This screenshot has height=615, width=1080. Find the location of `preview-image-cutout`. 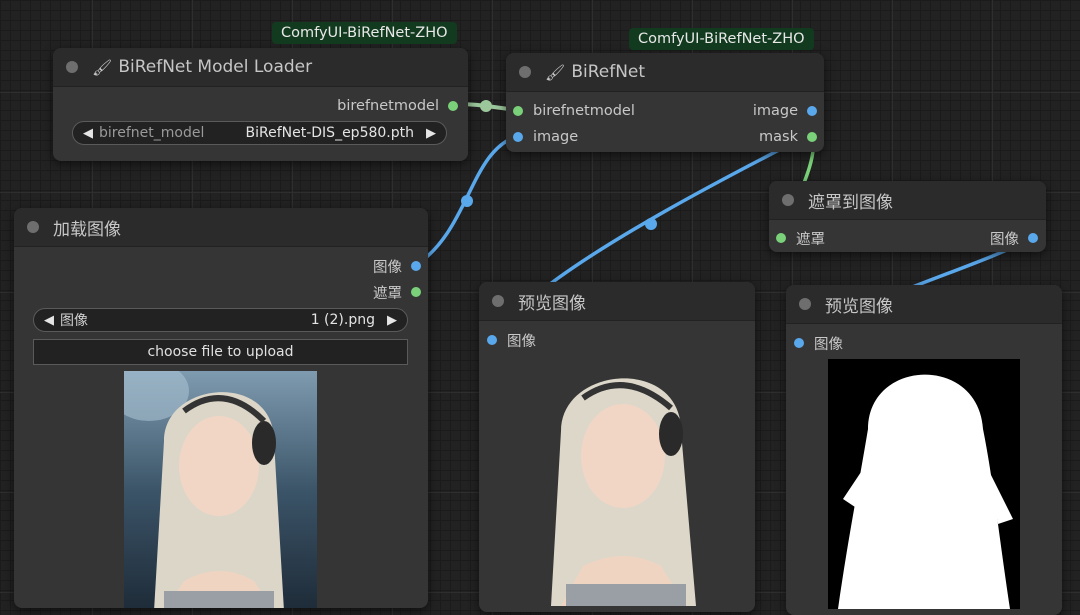

preview-image-cutout is located at coordinates (626, 481).